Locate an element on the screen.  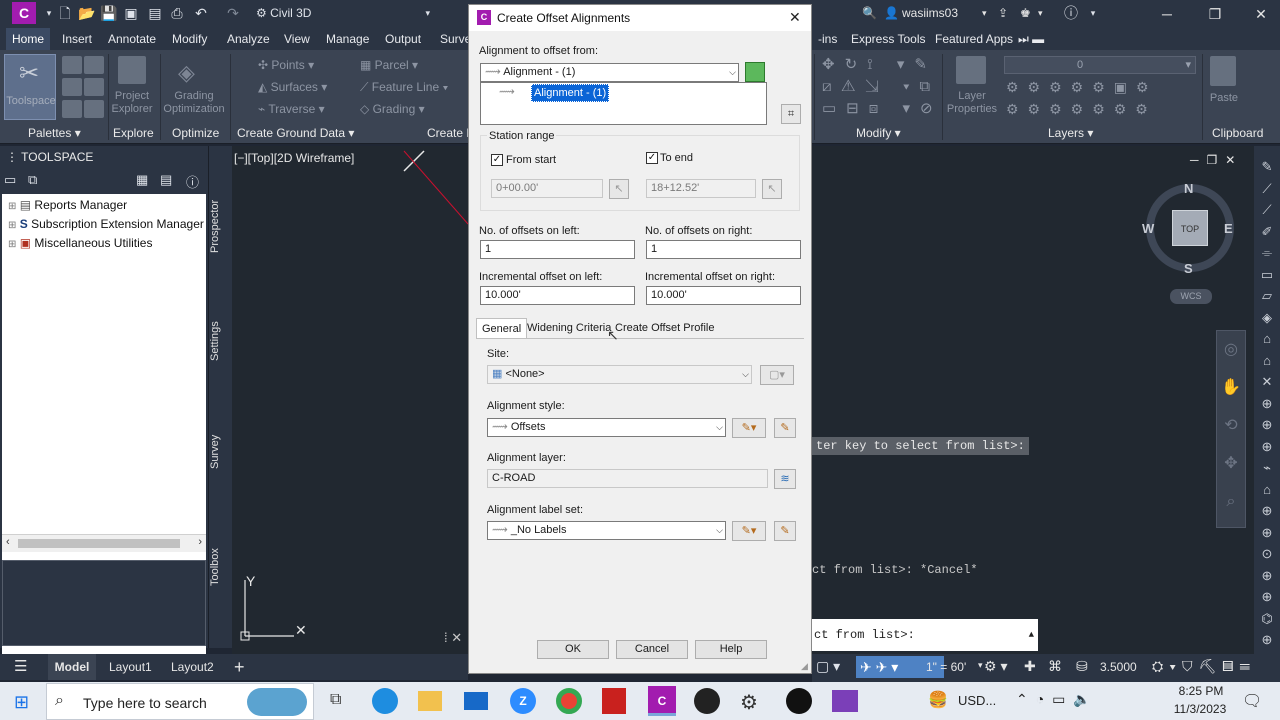
app-icon is located at coordinates (845, 701).